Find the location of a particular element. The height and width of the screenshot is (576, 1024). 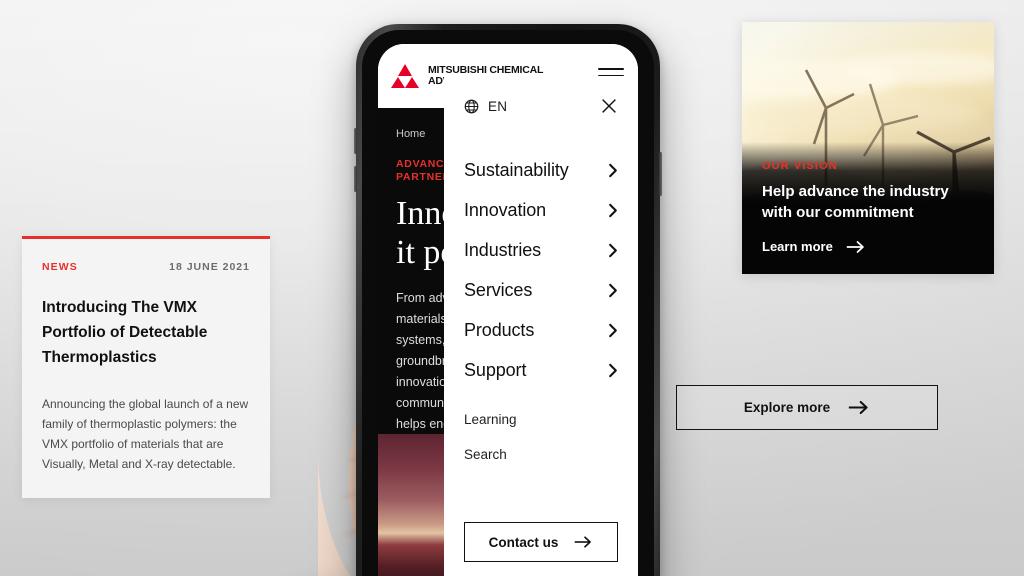

nav-item-label: Support is located at coordinates (495, 369).